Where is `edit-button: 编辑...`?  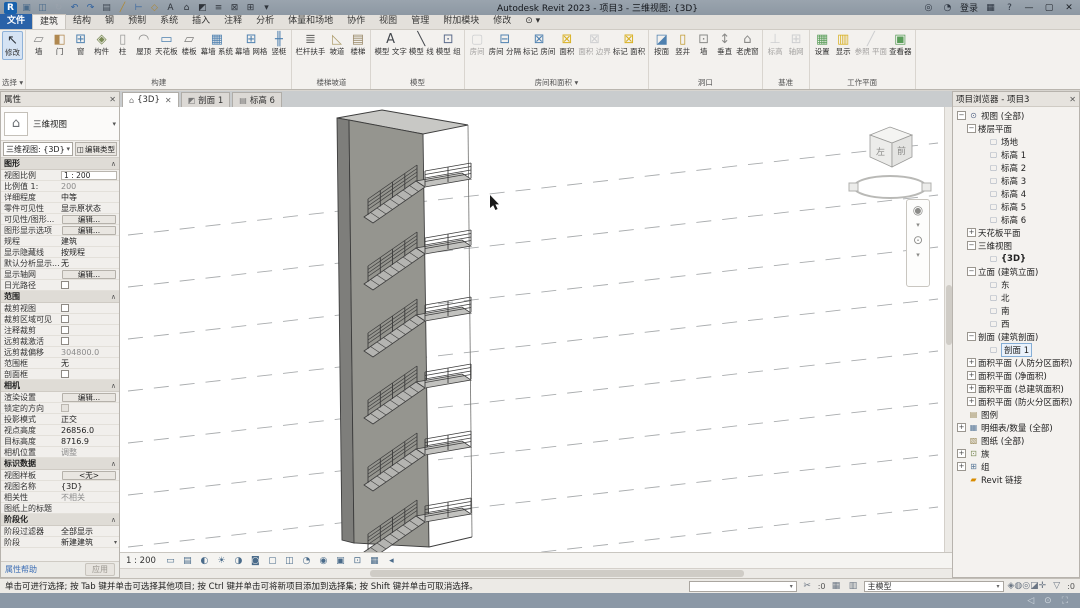
edit-button: 编辑... is located at coordinates (89, 397).